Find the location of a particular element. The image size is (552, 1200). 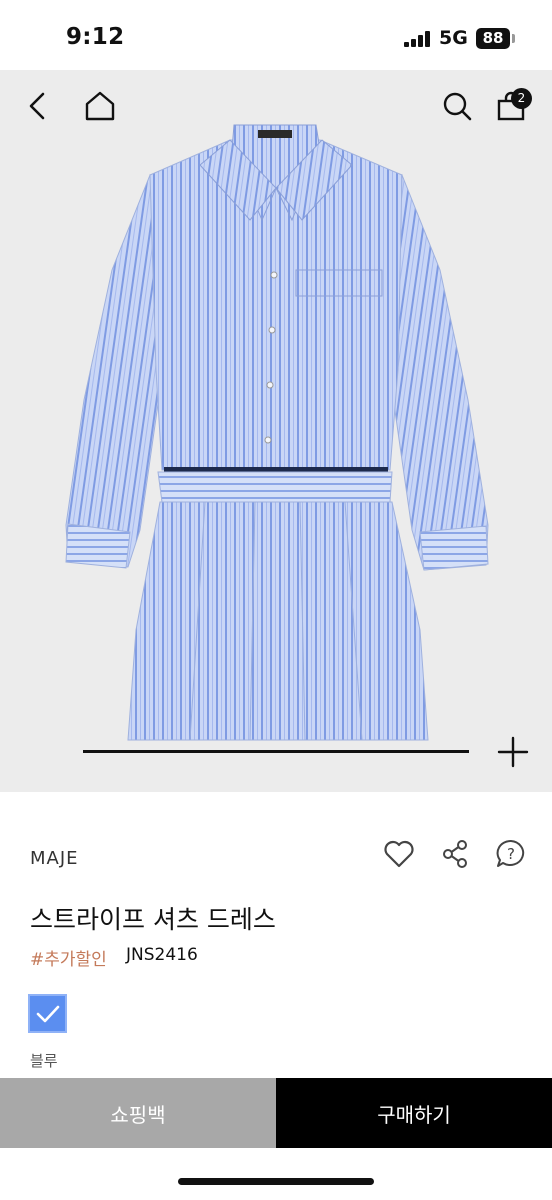

image-progress-bar is located at coordinates (276, 751).